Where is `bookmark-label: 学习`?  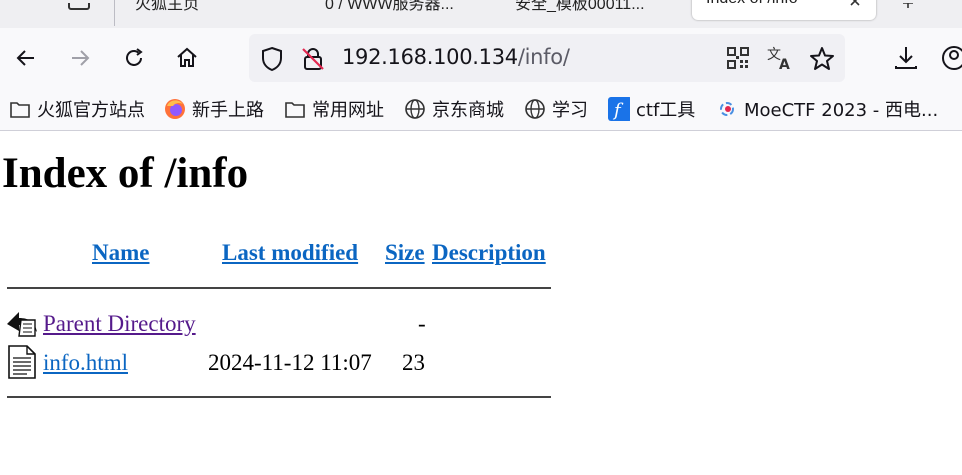 bookmark-label: 学习 is located at coordinates (570, 110).